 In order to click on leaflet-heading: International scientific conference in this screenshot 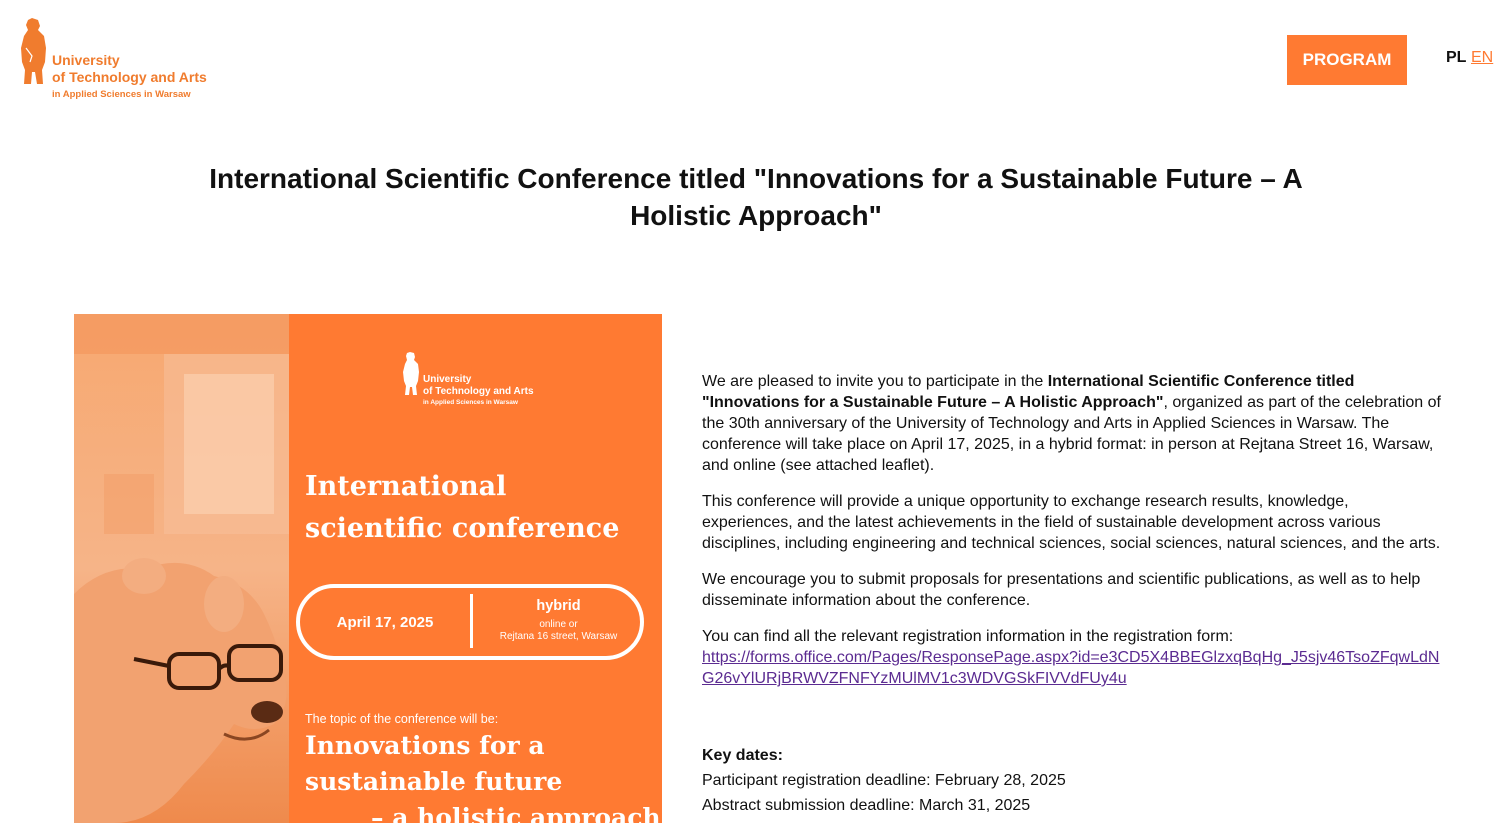, I will do `click(462, 508)`.